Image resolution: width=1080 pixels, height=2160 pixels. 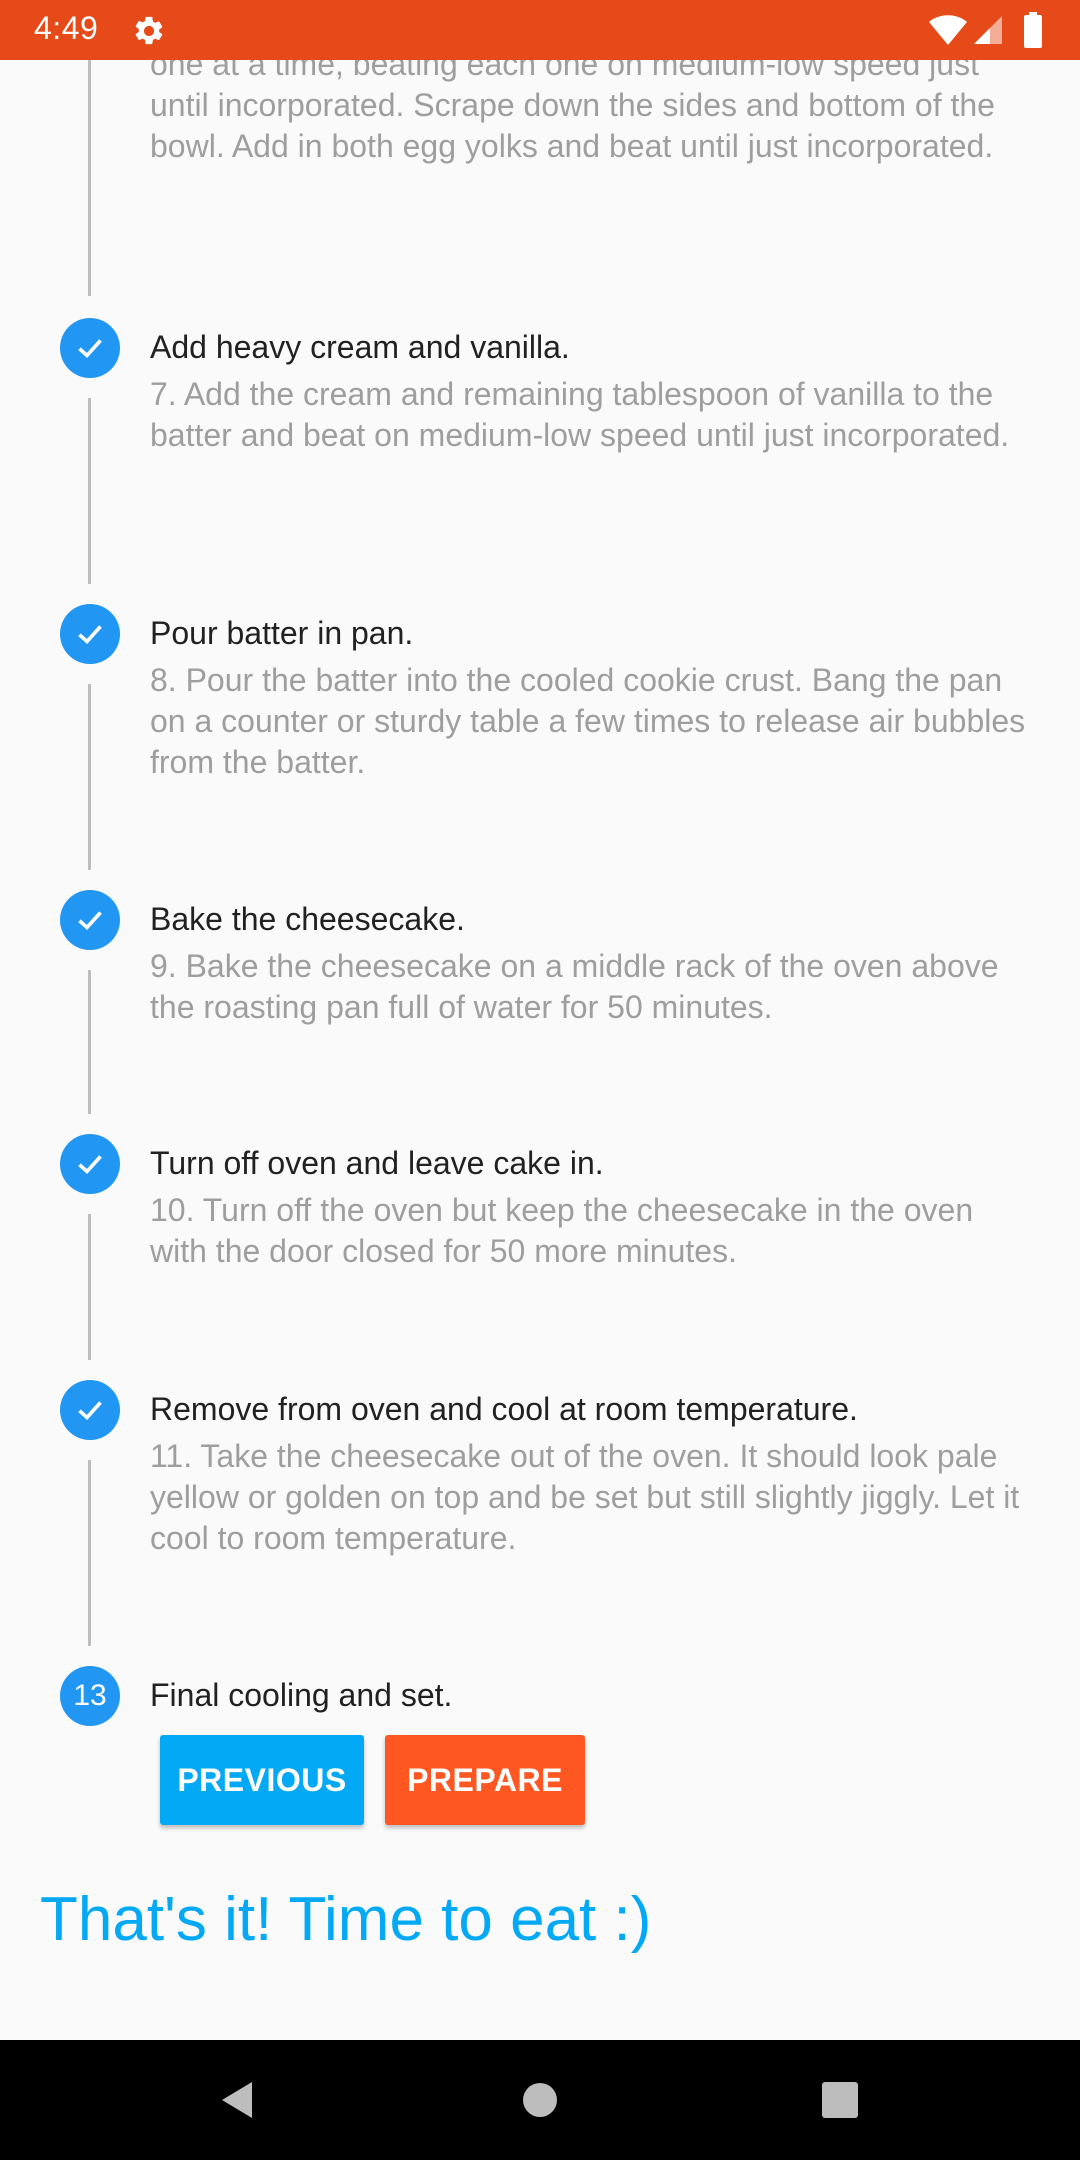 What do you see at coordinates (948, 30) in the screenshot?
I see `wifi-icon` at bounding box center [948, 30].